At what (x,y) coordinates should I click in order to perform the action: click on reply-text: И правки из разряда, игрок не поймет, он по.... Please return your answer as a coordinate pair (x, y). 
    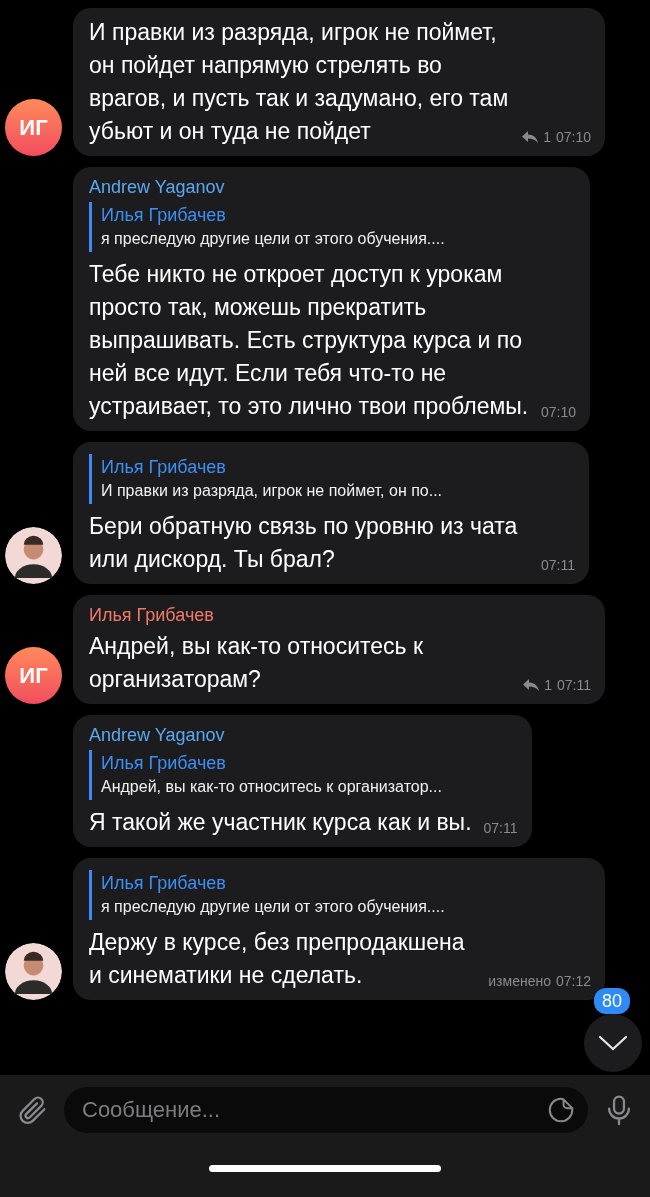
    Looking at the image, I should click on (272, 491).